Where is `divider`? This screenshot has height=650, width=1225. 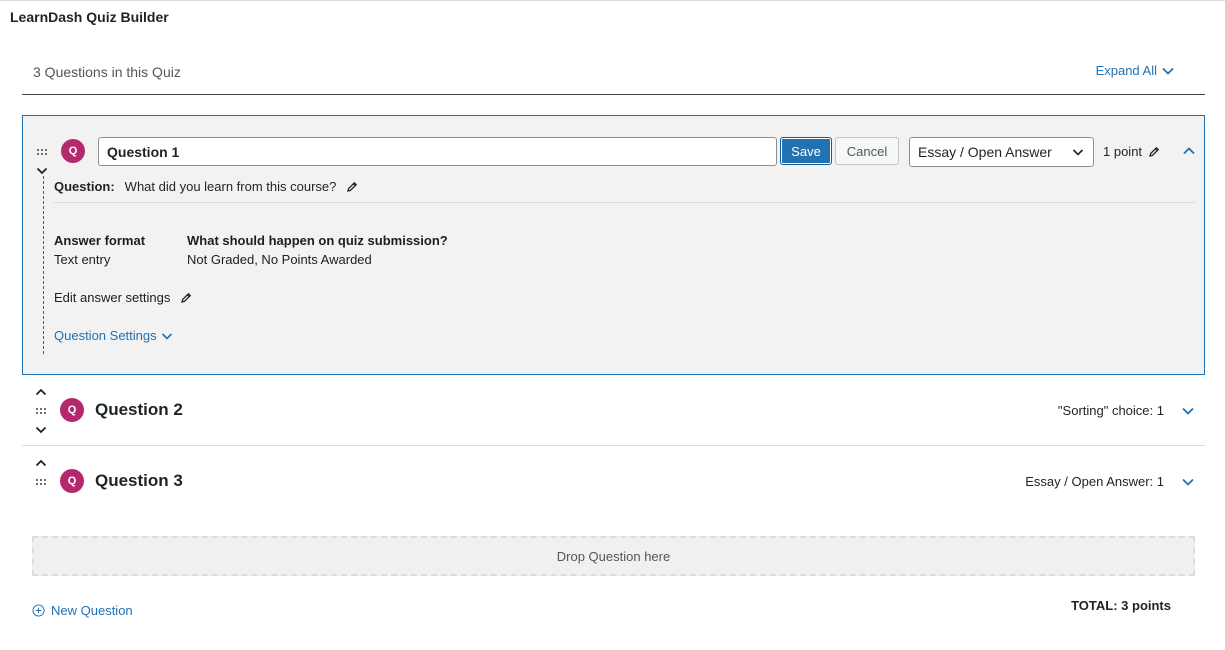
divider is located at coordinates (624, 202).